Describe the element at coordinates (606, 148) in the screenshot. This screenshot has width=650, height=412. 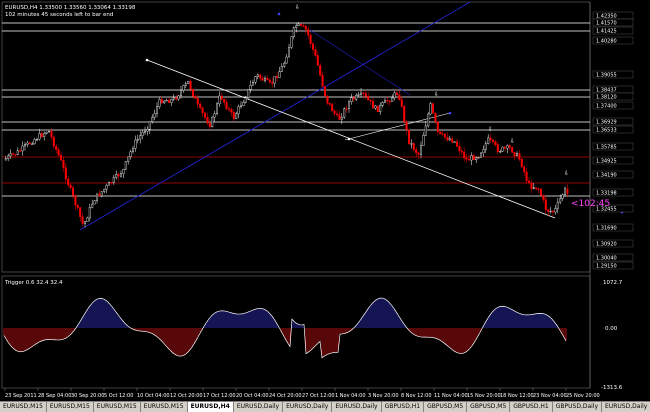
I see `price-label: 1.35785` at that location.